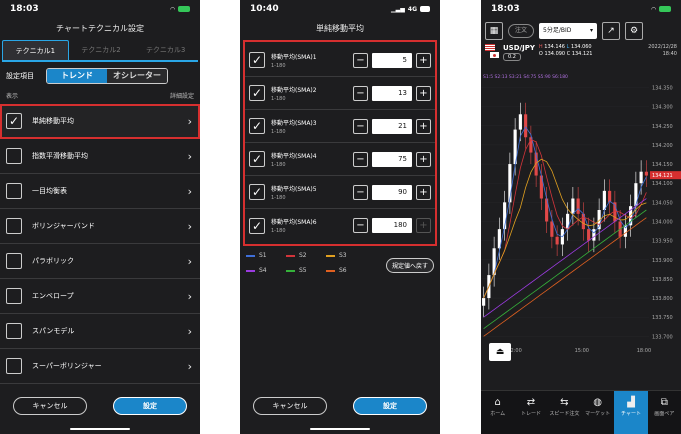 The height and width of the screenshot is (434, 681). What do you see at coordinates (77, 76) in the screenshot?
I see `trend-segment-button: トレンド` at bounding box center [77, 76].